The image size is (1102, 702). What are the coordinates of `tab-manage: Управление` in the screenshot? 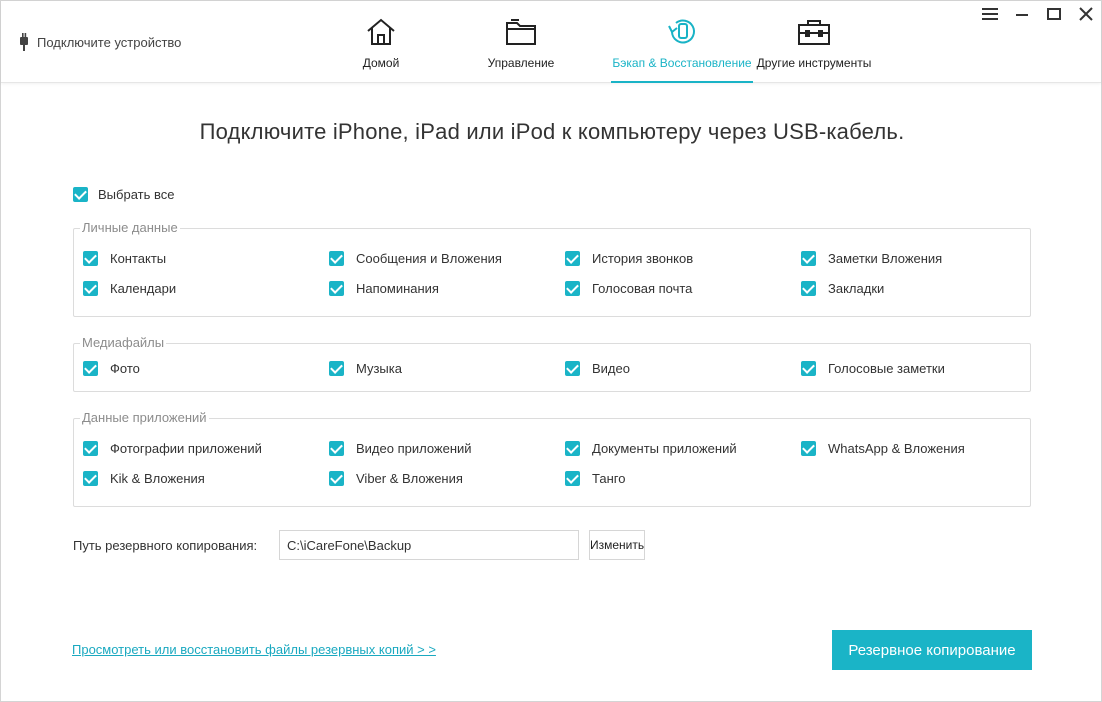 It's located at (521, 42).